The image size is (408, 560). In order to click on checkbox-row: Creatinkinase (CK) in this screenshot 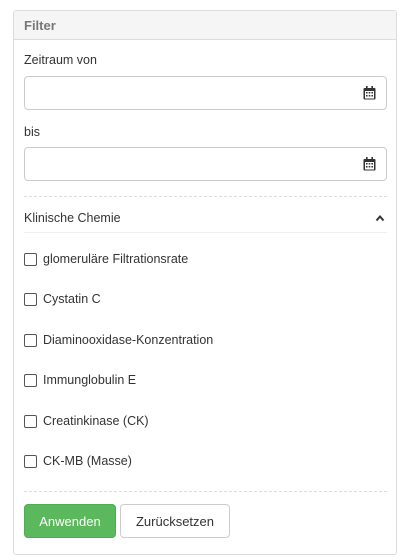, I will do `click(86, 421)`.